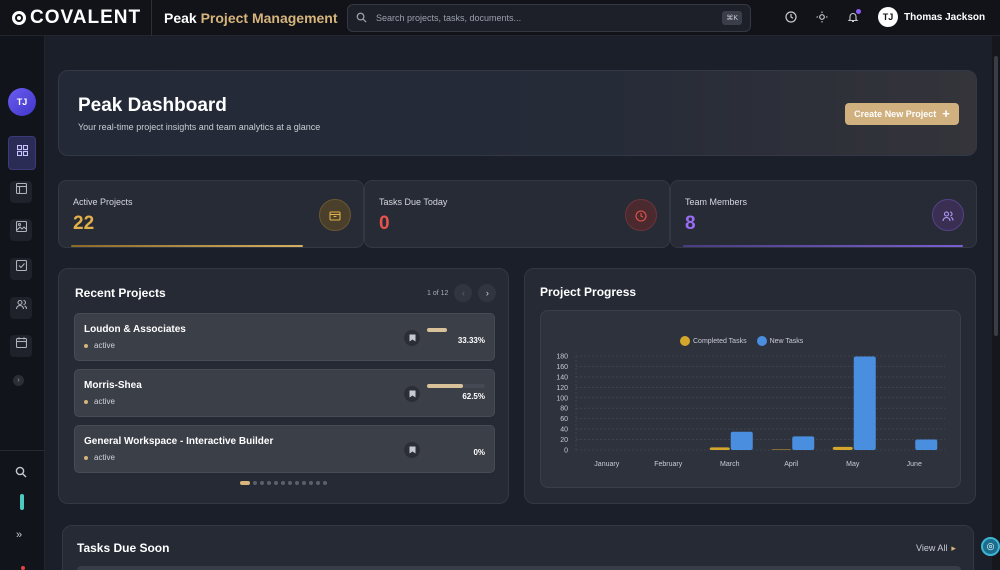 The height and width of the screenshot is (570, 1000). What do you see at coordinates (791, 464) in the screenshot?
I see `x-tick-label: April` at bounding box center [791, 464].